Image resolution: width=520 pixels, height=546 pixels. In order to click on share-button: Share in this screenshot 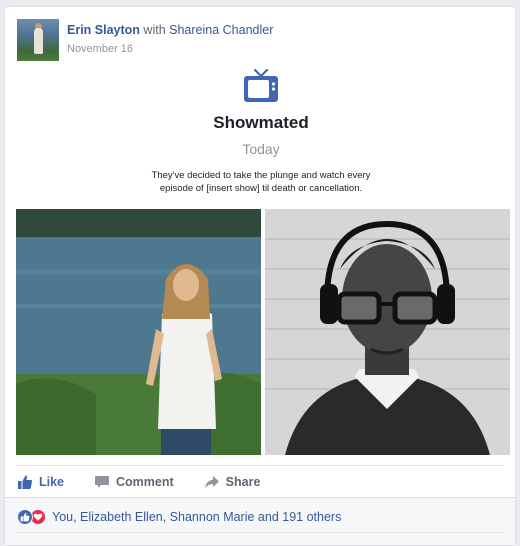, I will do `click(232, 482)`.